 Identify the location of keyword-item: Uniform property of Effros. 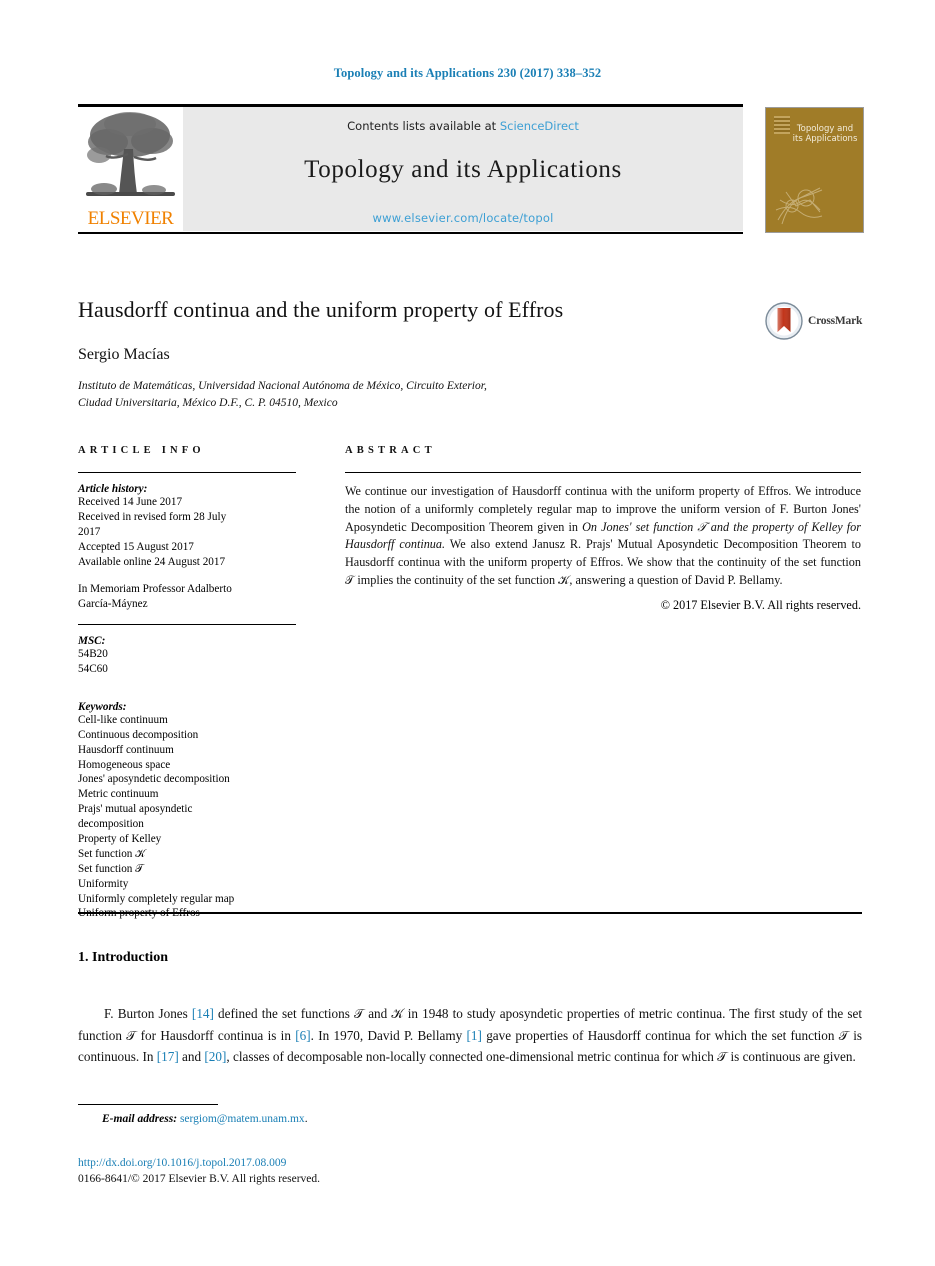
(187, 913).